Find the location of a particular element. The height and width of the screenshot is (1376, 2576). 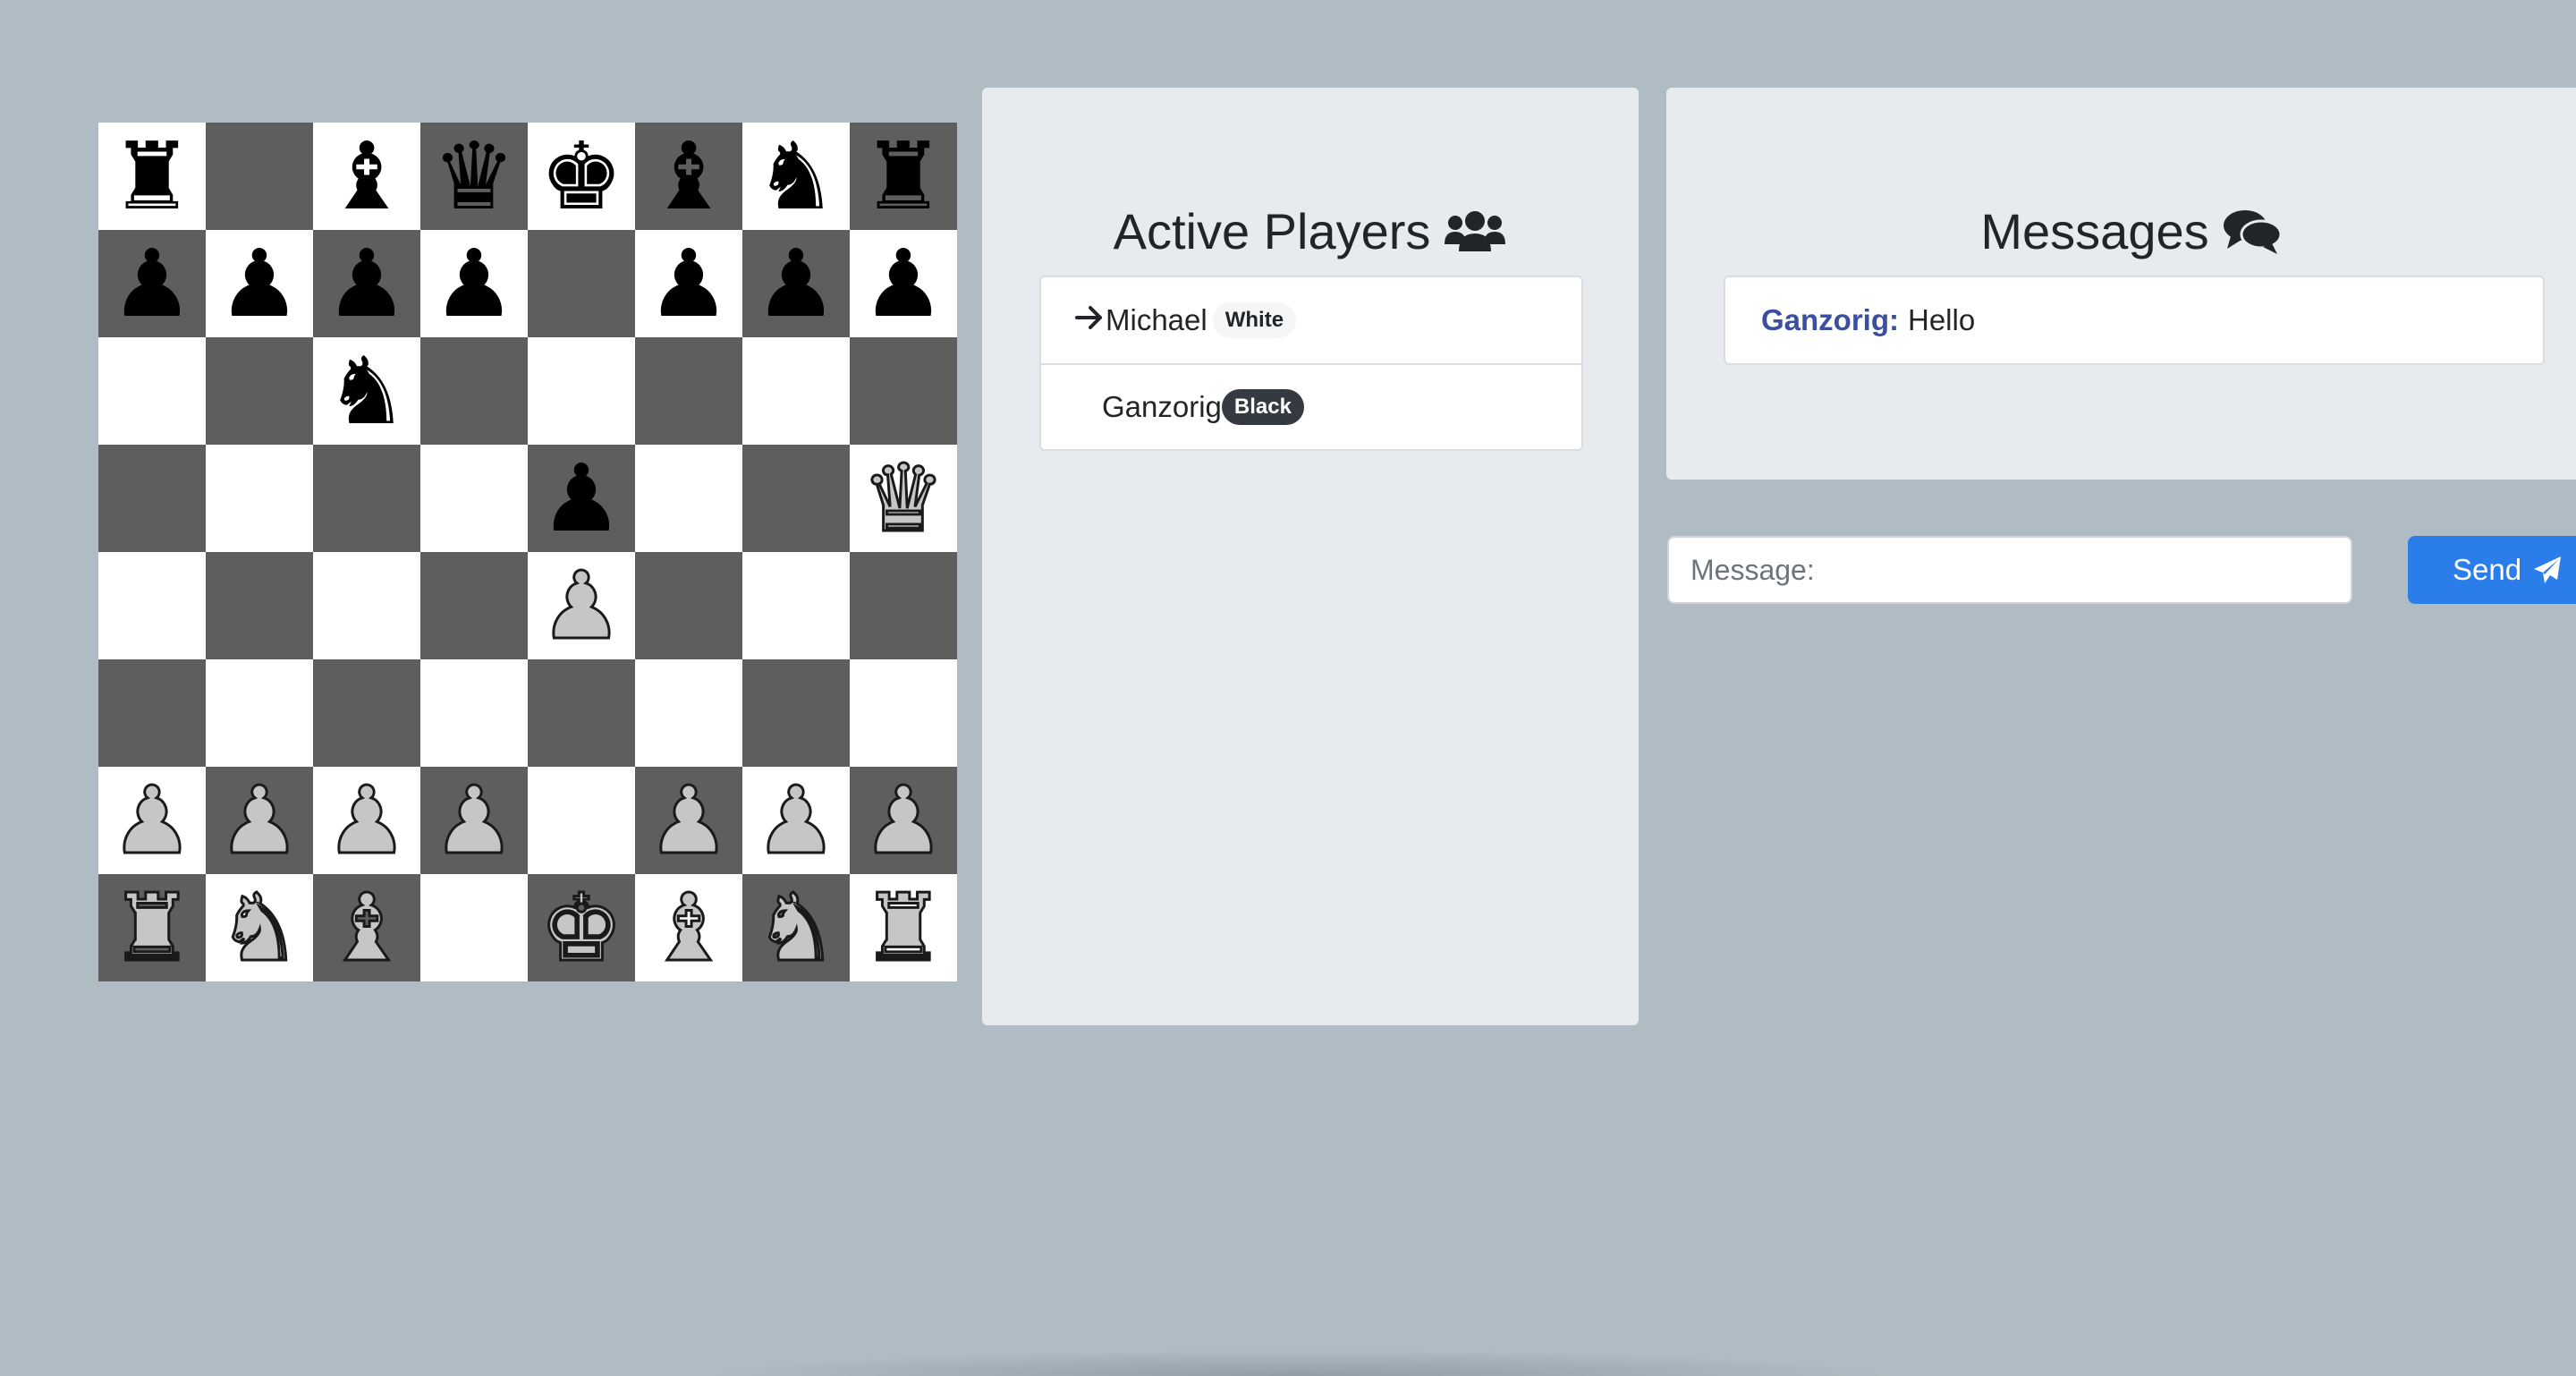

square-h5: ♛ is located at coordinates (903, 499).